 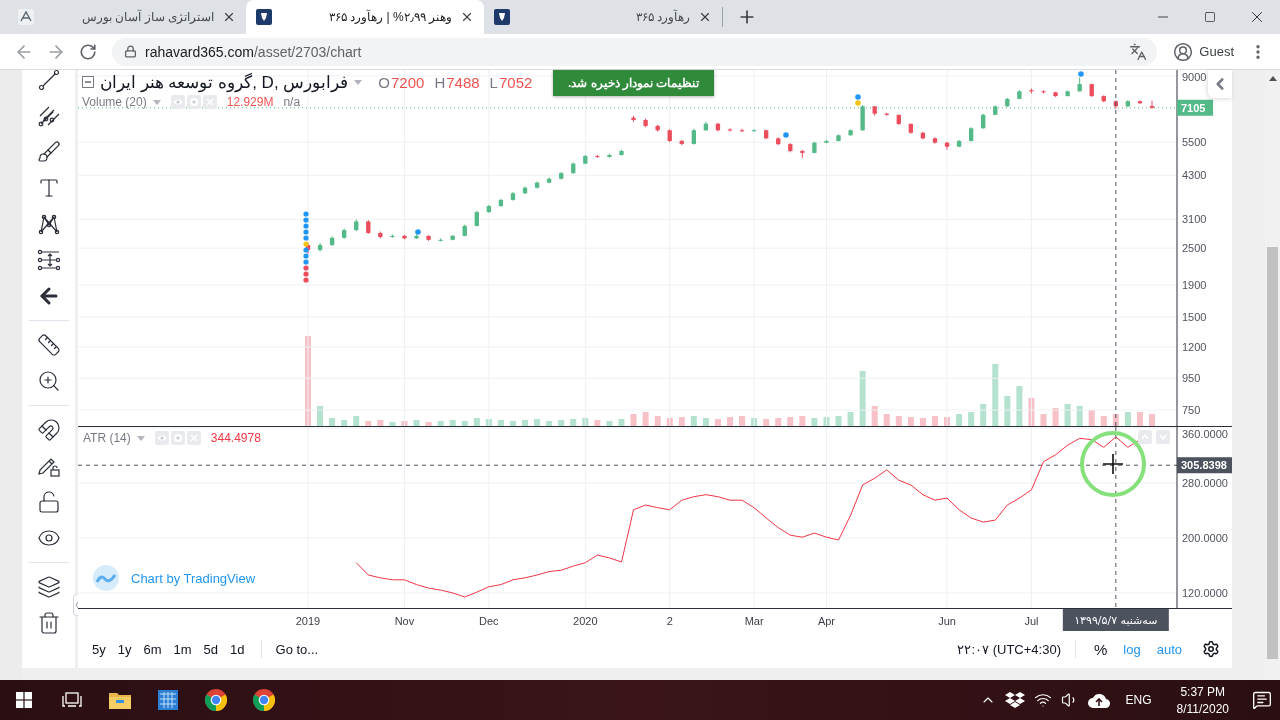 I want to click on language-indicator: ENG, so click(x=1138, y=700).